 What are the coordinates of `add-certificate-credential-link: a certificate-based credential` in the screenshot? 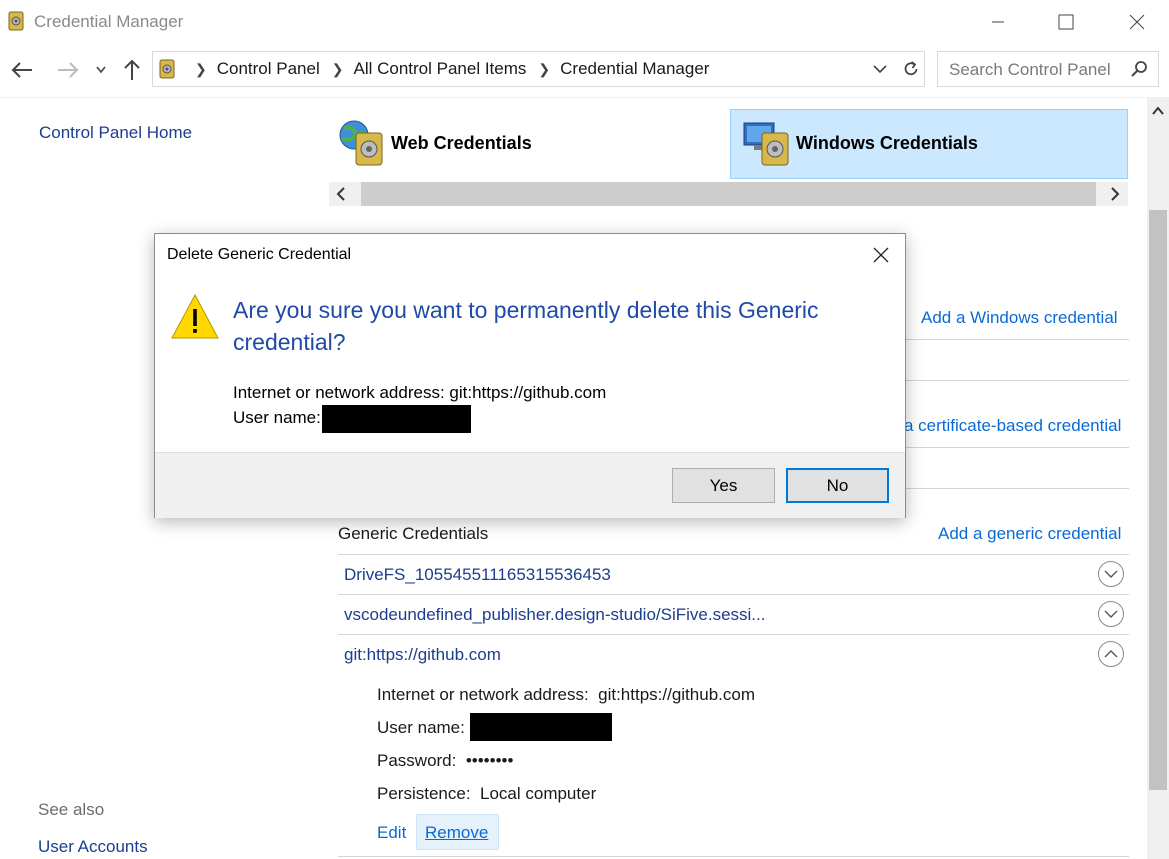 It's located at (1012, 426).